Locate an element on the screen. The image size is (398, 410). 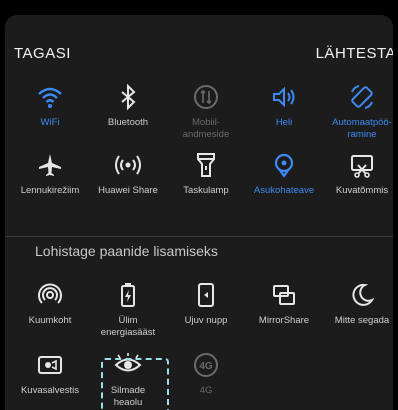
tile-label: Lennukirežiim is located at coordinates (50, 190).